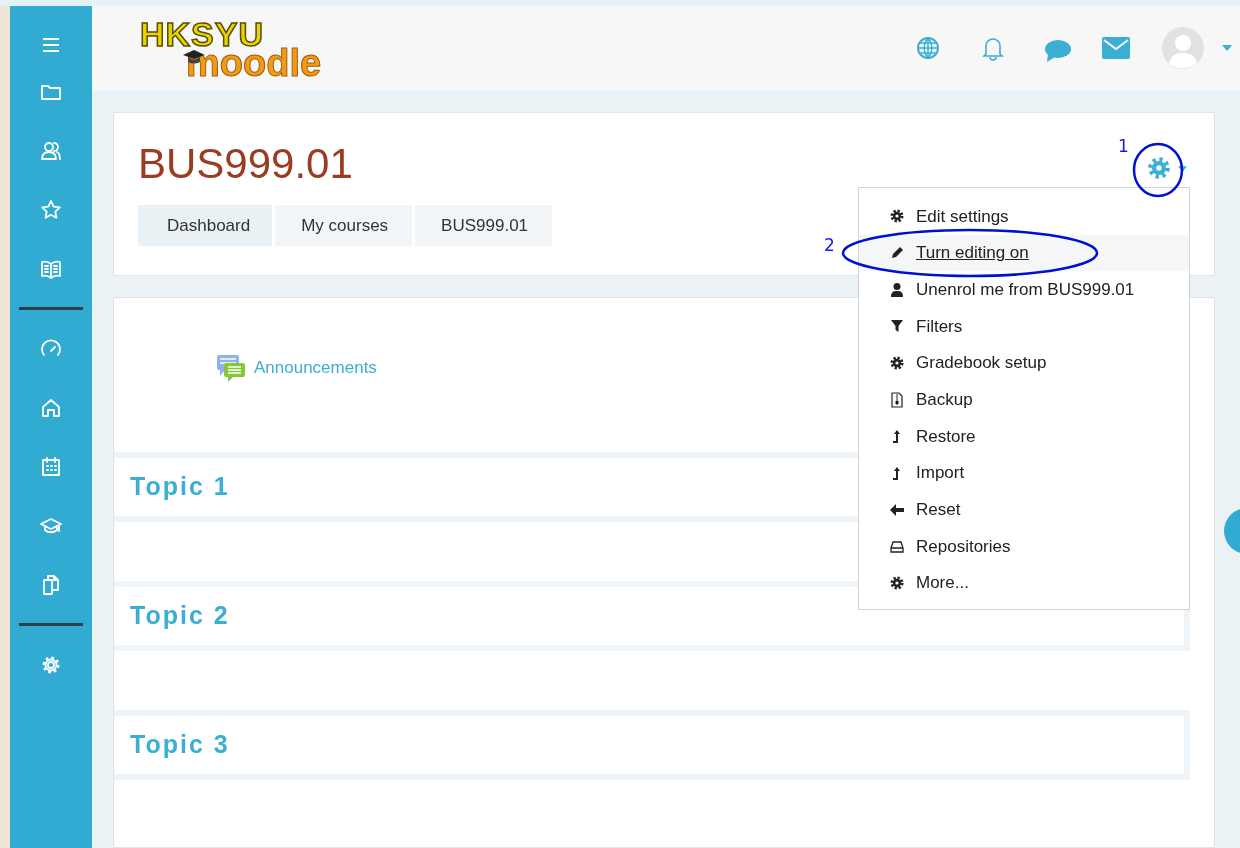 This screenshot has height=848, width=1240. I want to click on funnel-icon, so click(897, 326).